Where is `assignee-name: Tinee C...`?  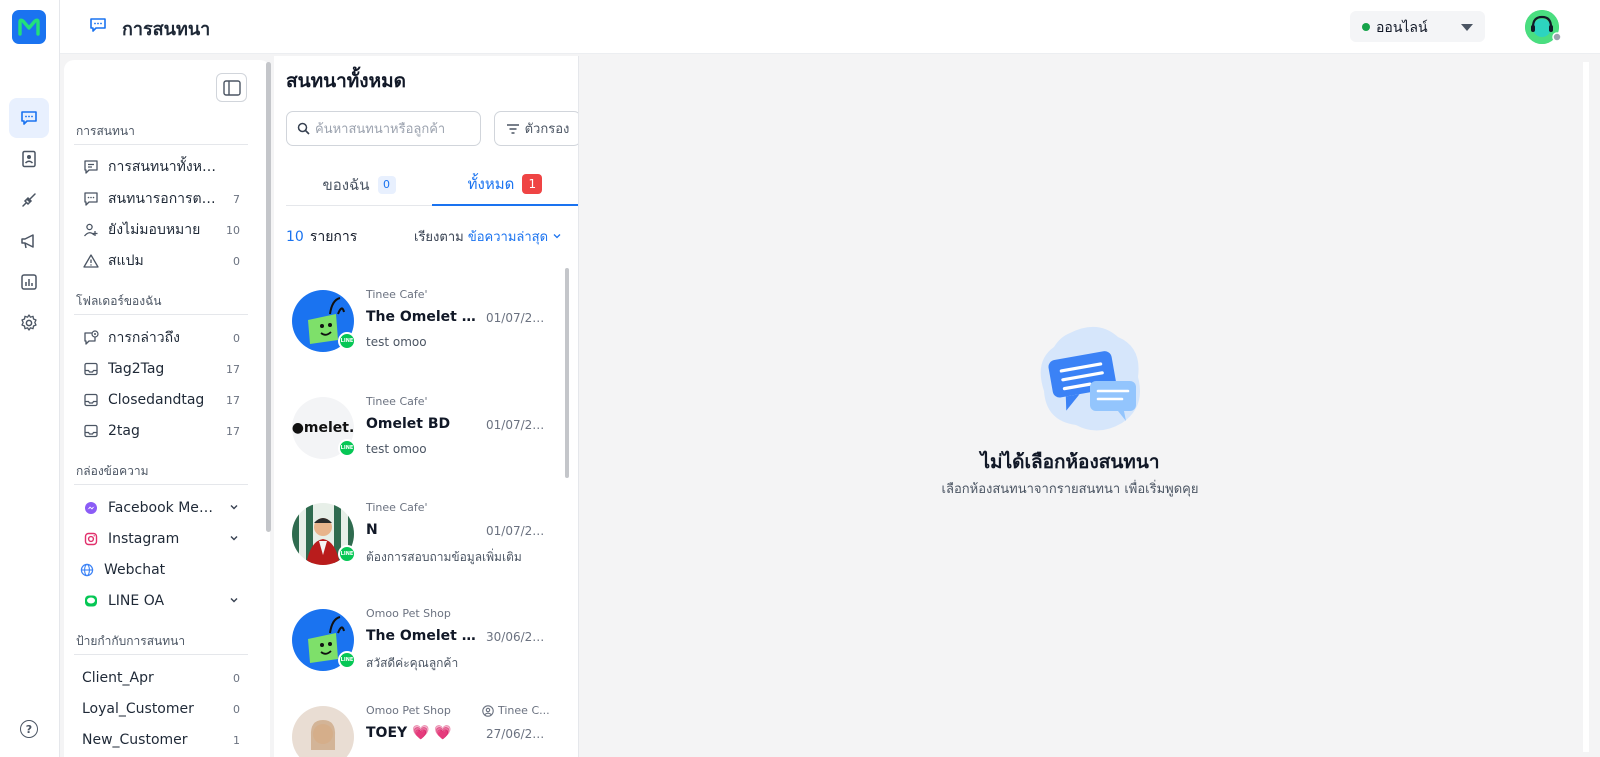 assignee-name: Tinee C... is located at coordinates (524, 710).